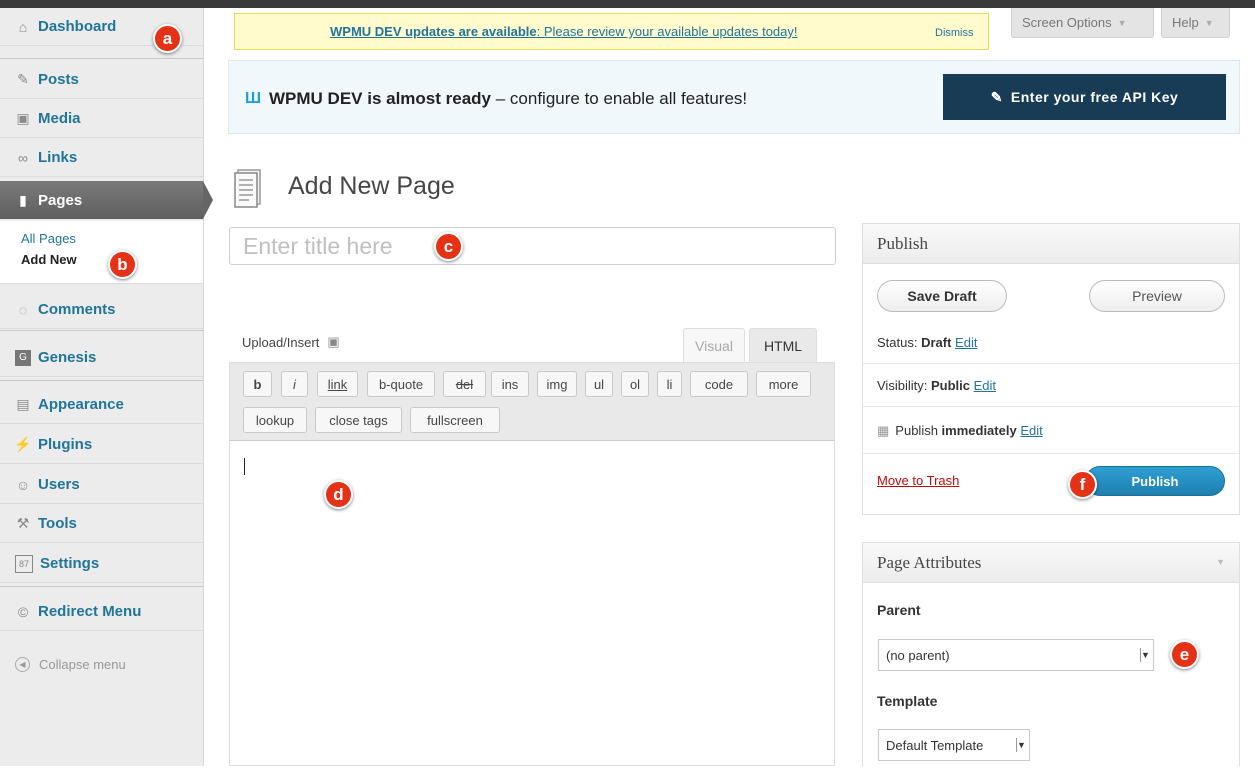  Describe the element at coordinates (101, 524) in the screenshot. I see `sidebar-item-tools: ⚒ Tools` at that location.